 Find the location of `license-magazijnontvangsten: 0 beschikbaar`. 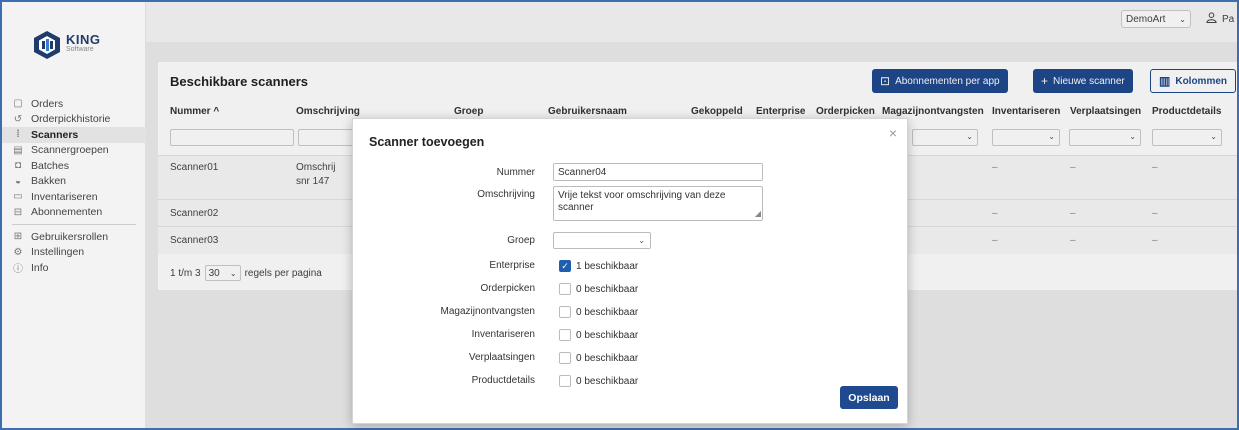

license-magazijnontvangsten: 0 beschikbaar is located at coordinates (598, 312).